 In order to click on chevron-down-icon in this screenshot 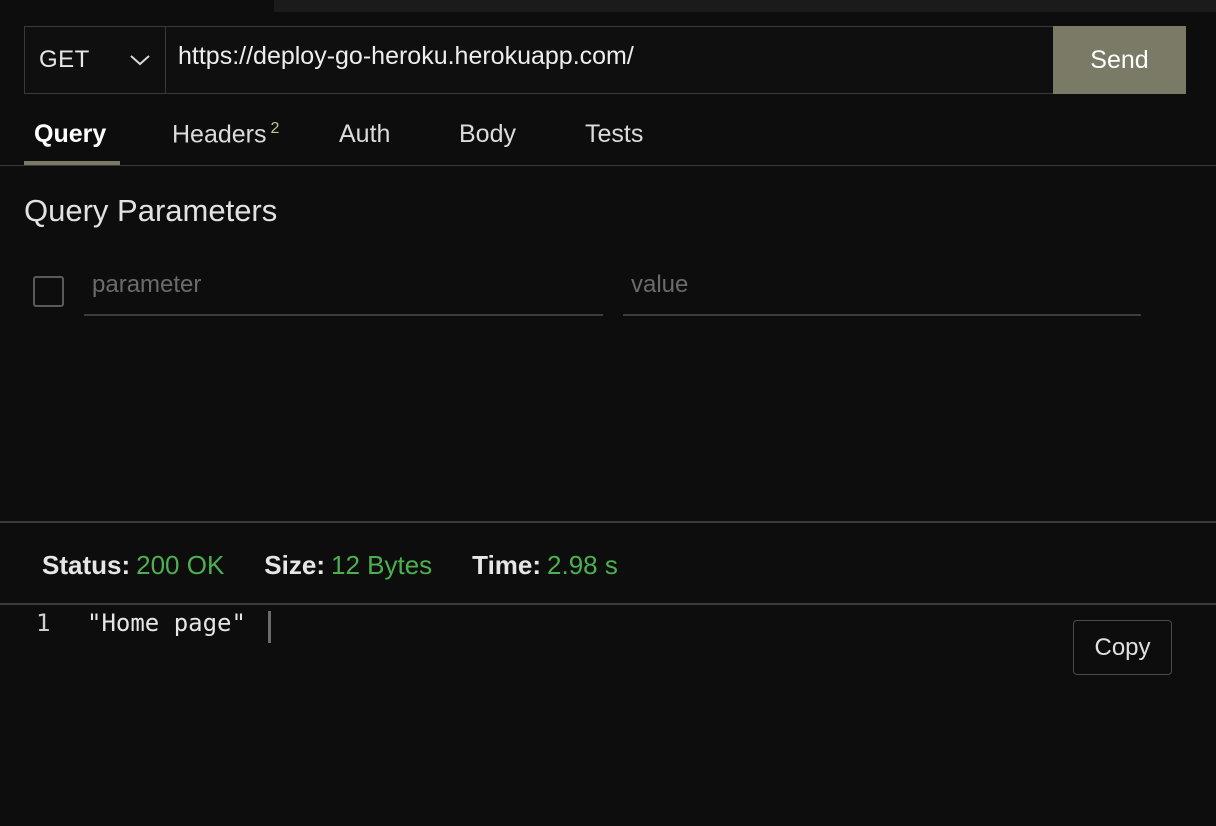, I will do `click(140, 60)`.